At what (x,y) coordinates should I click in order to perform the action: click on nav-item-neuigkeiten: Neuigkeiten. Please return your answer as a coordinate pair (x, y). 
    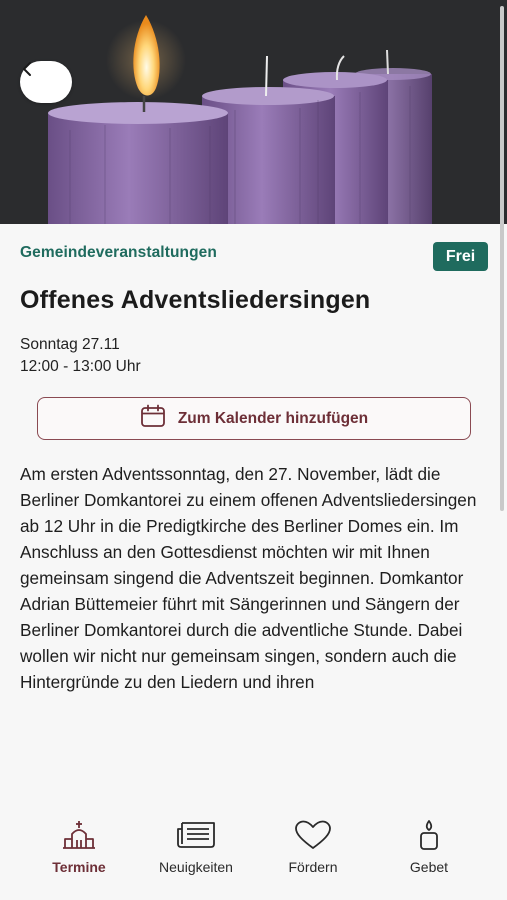
    Looking at the image, I should click on (196, 846).